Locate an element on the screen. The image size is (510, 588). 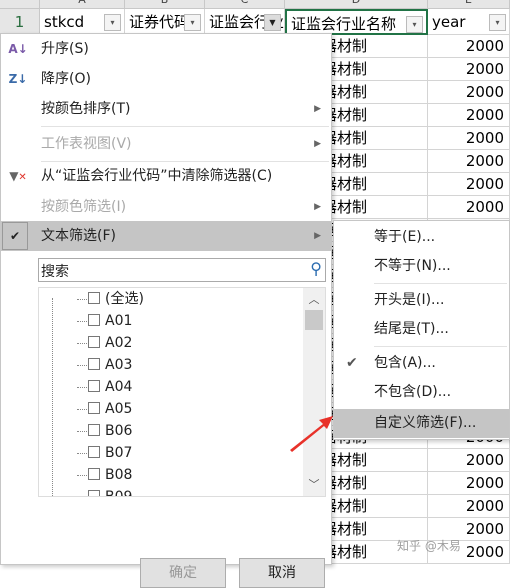
search-icon: ⚲ is located at coordinates (316, 268).